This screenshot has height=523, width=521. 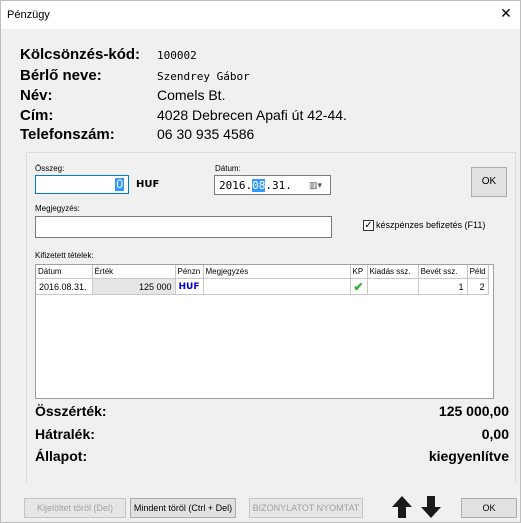 What do you see at coordinates (478, 286) in the screenshot?
I see `cell-copies: 2` at bounding box center [478, 286].